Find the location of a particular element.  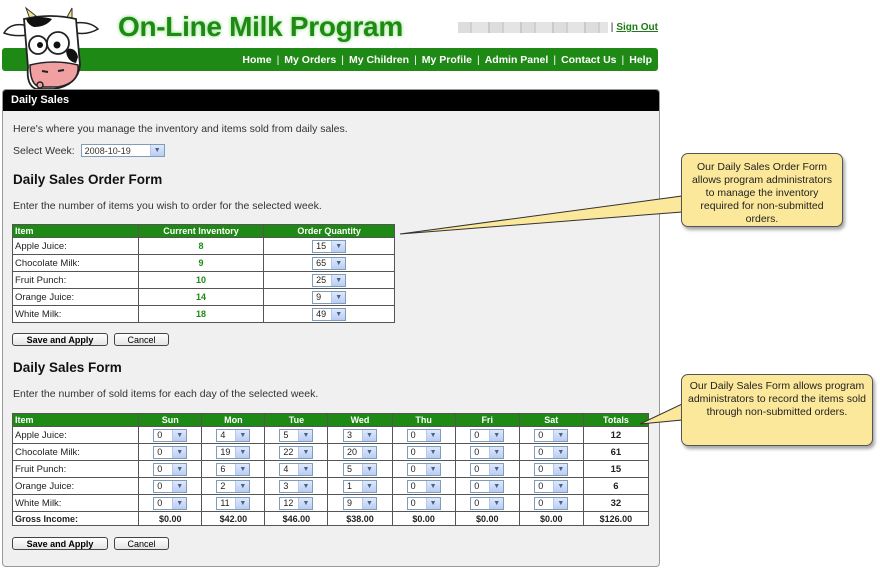

tue-sold-select: 12 ▼ is located at coordinates (296, 503).